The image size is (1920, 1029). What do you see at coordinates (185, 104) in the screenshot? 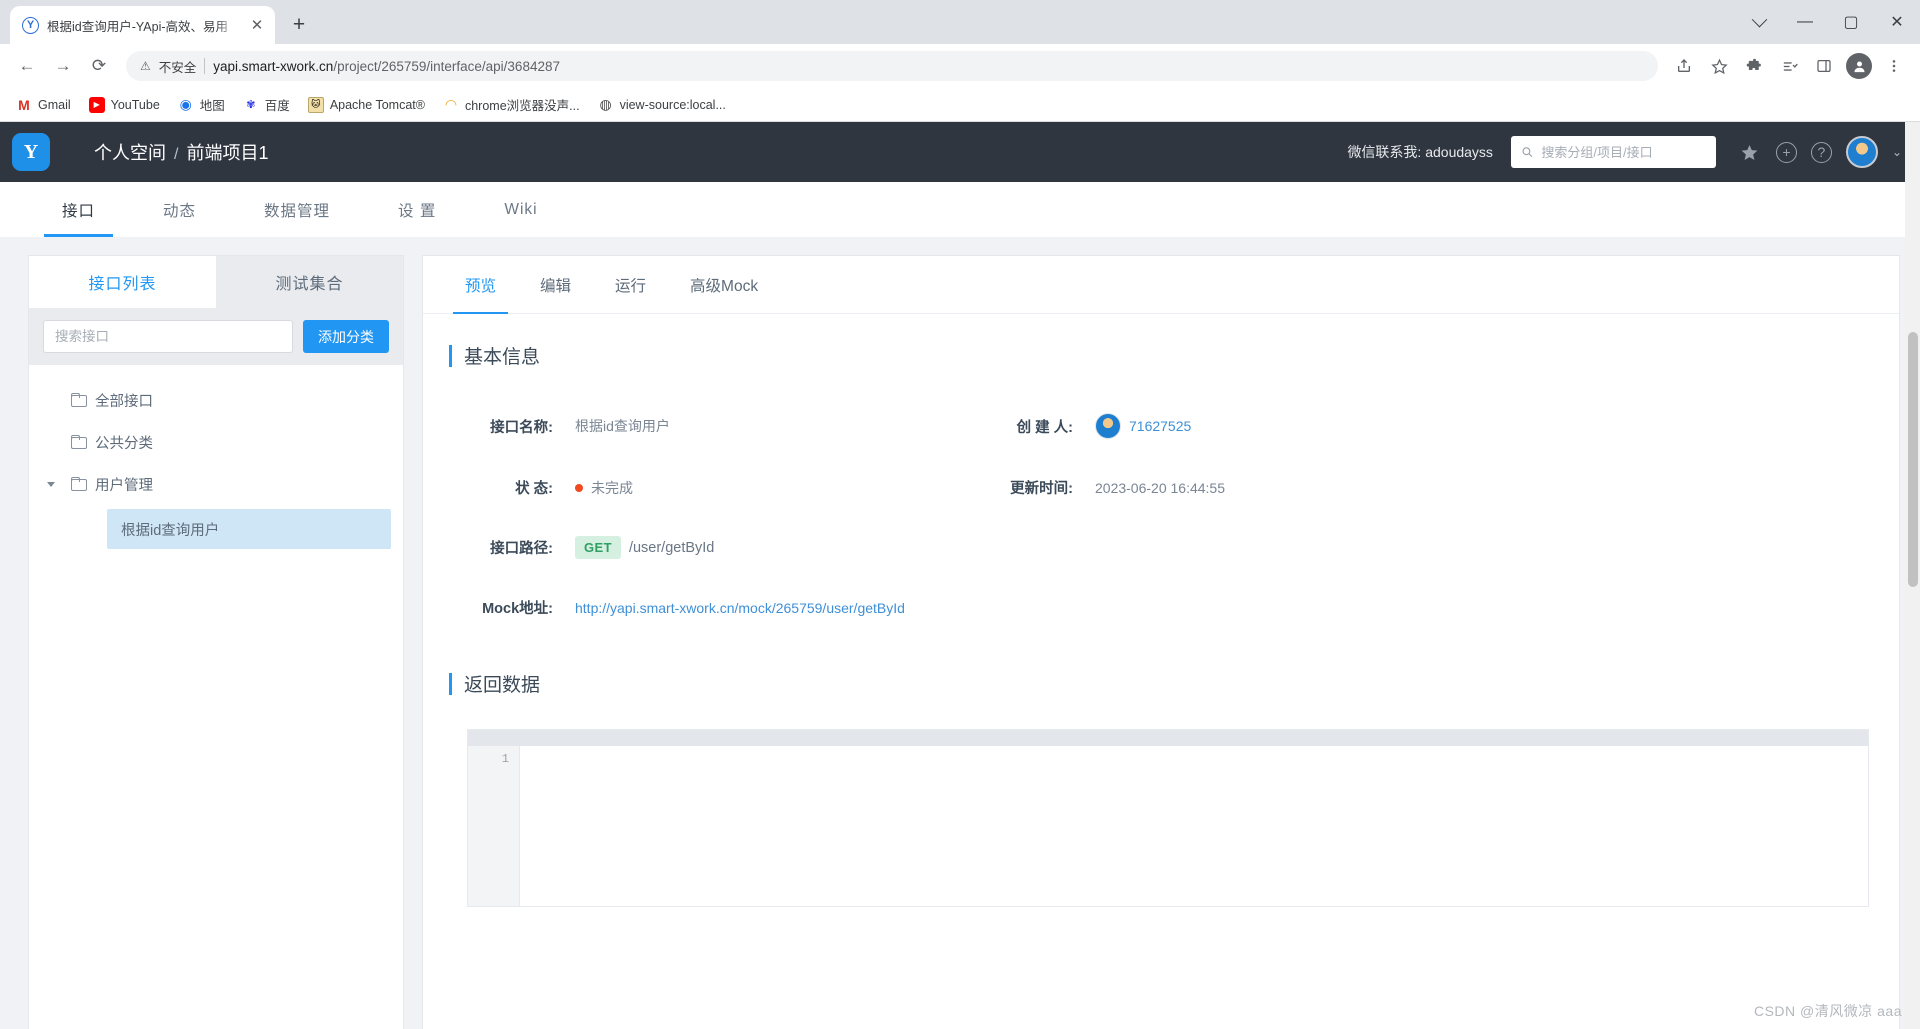
I see `maps-icon: ◉` at bounding box center [185, 104].